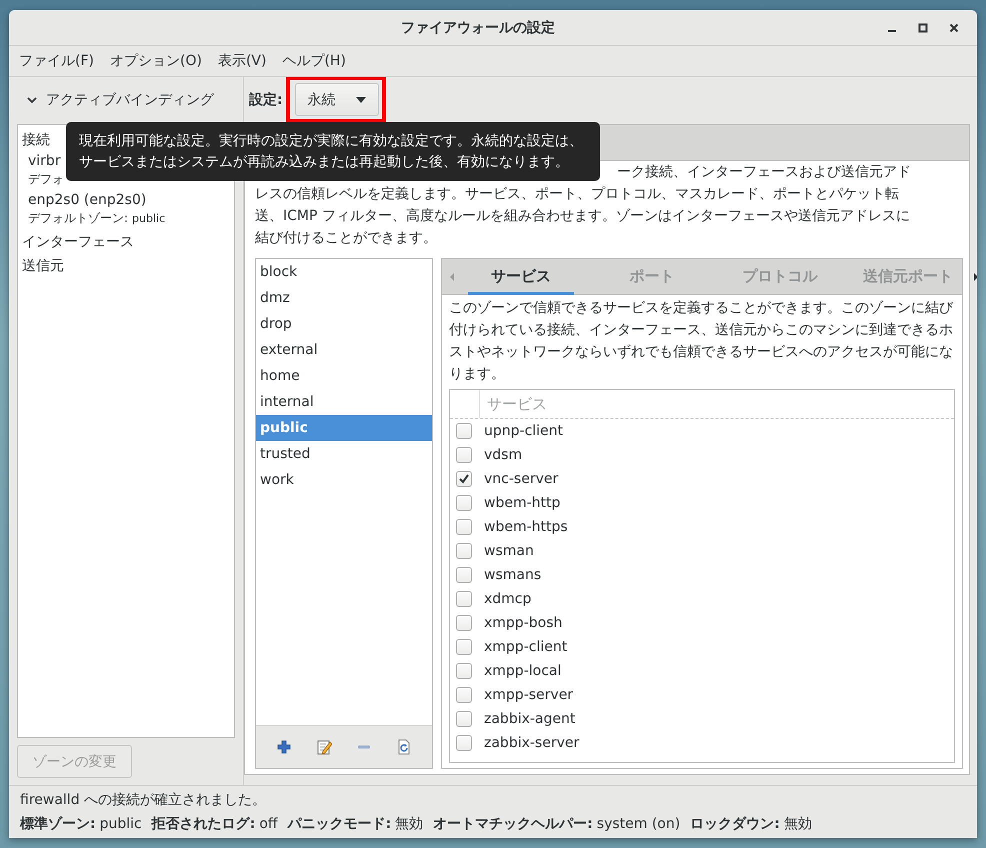 The image size is (986, 848). Describe the element at coordinates (582, 216) in the screenshot. I see `description-text: 送、ICMP フィルター、高度なルールを組み合わせます。ゾーンはインターフェースや送信元アドレスに` at that location.